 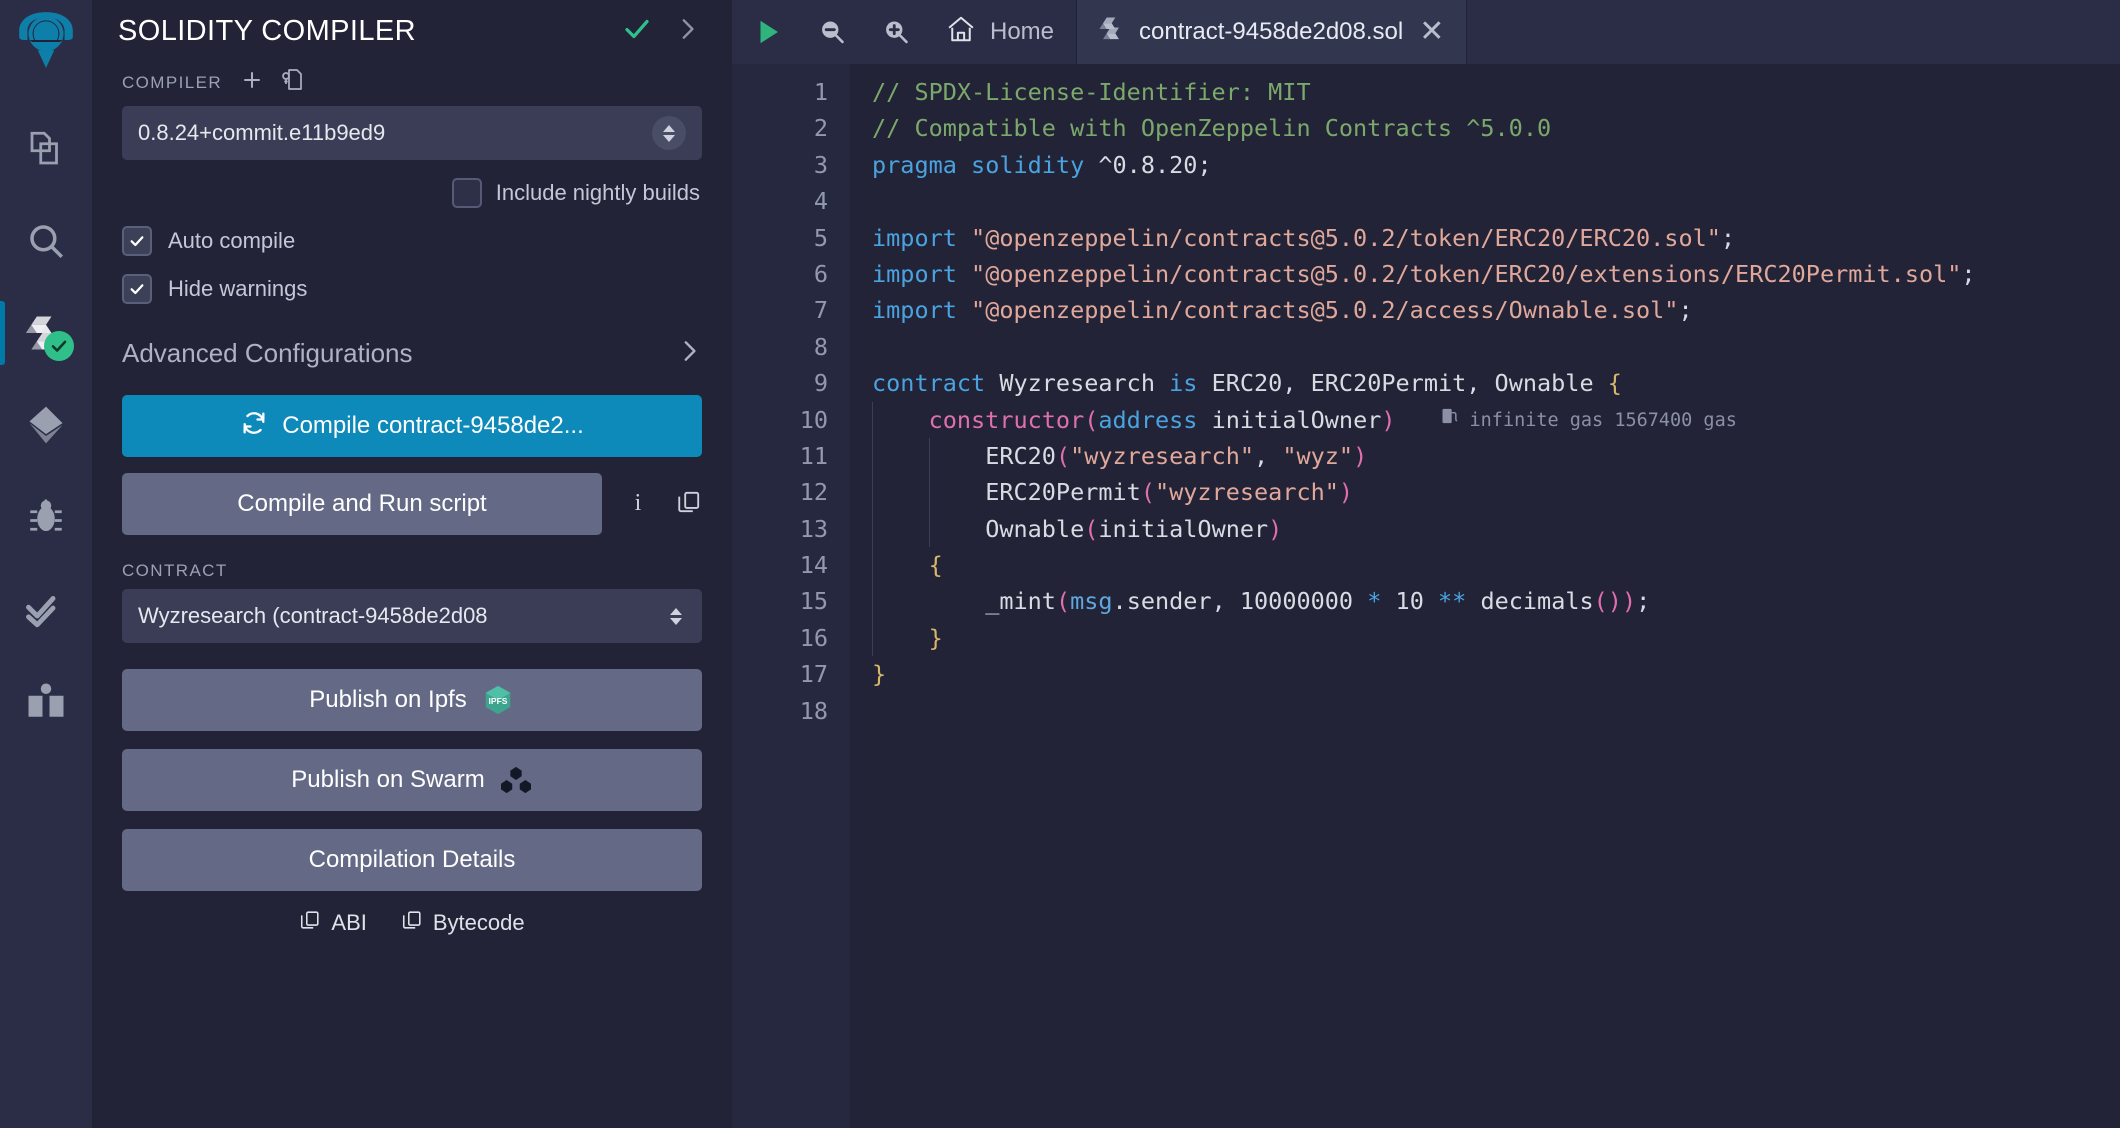 I want to click on contract-select: Wyzresearch (contract-9458de2d08, so click(x=412, y=616).